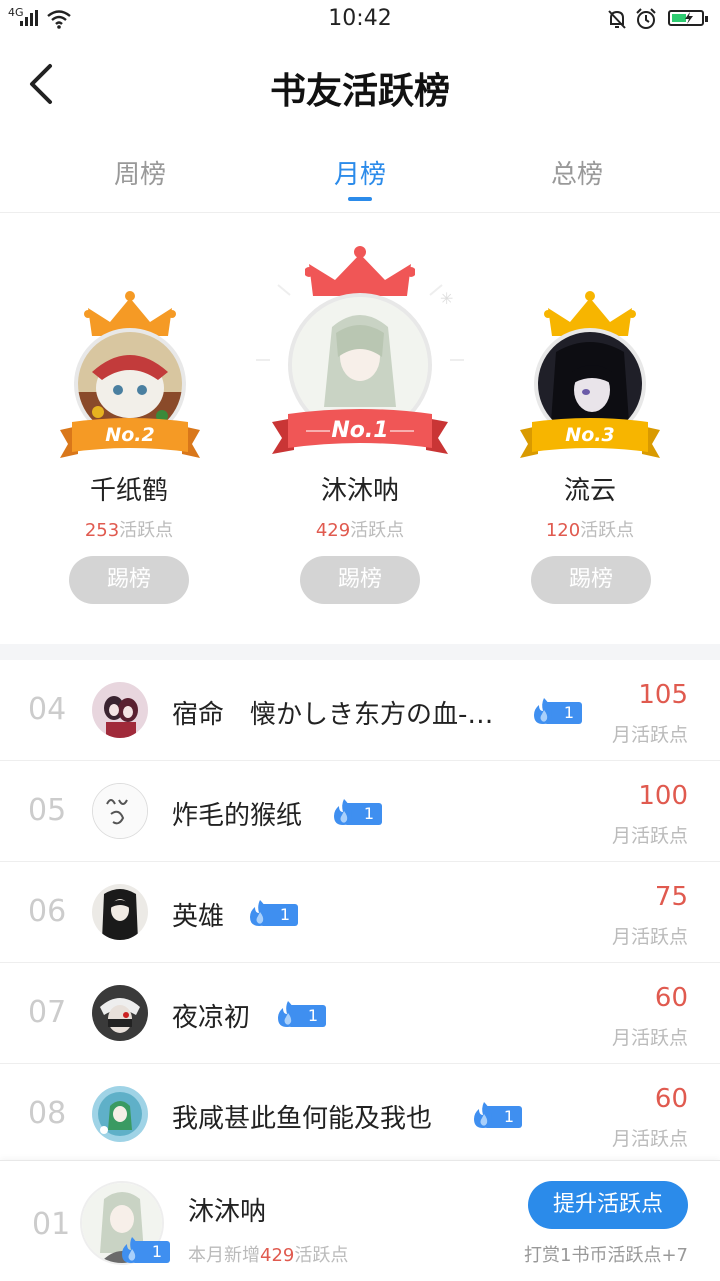  What do you see at coordinates (577, 172) in the screenshot?
I see `tab-total: 总榜` at bounding box center [577, 172].